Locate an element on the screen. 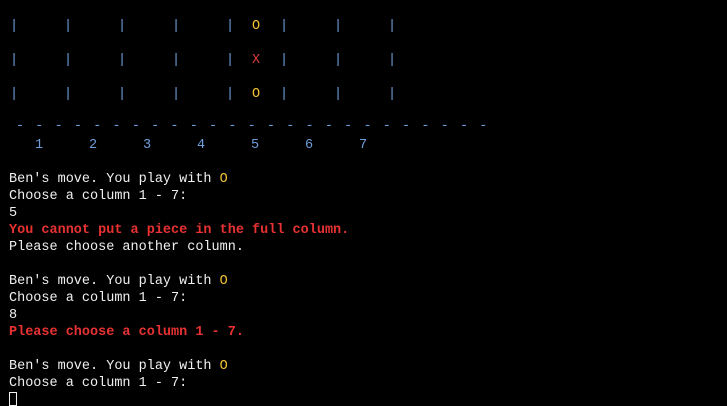 The width and height of the screenshot is (727, 406). column-number: 7 is located at coordinates (363, 145).